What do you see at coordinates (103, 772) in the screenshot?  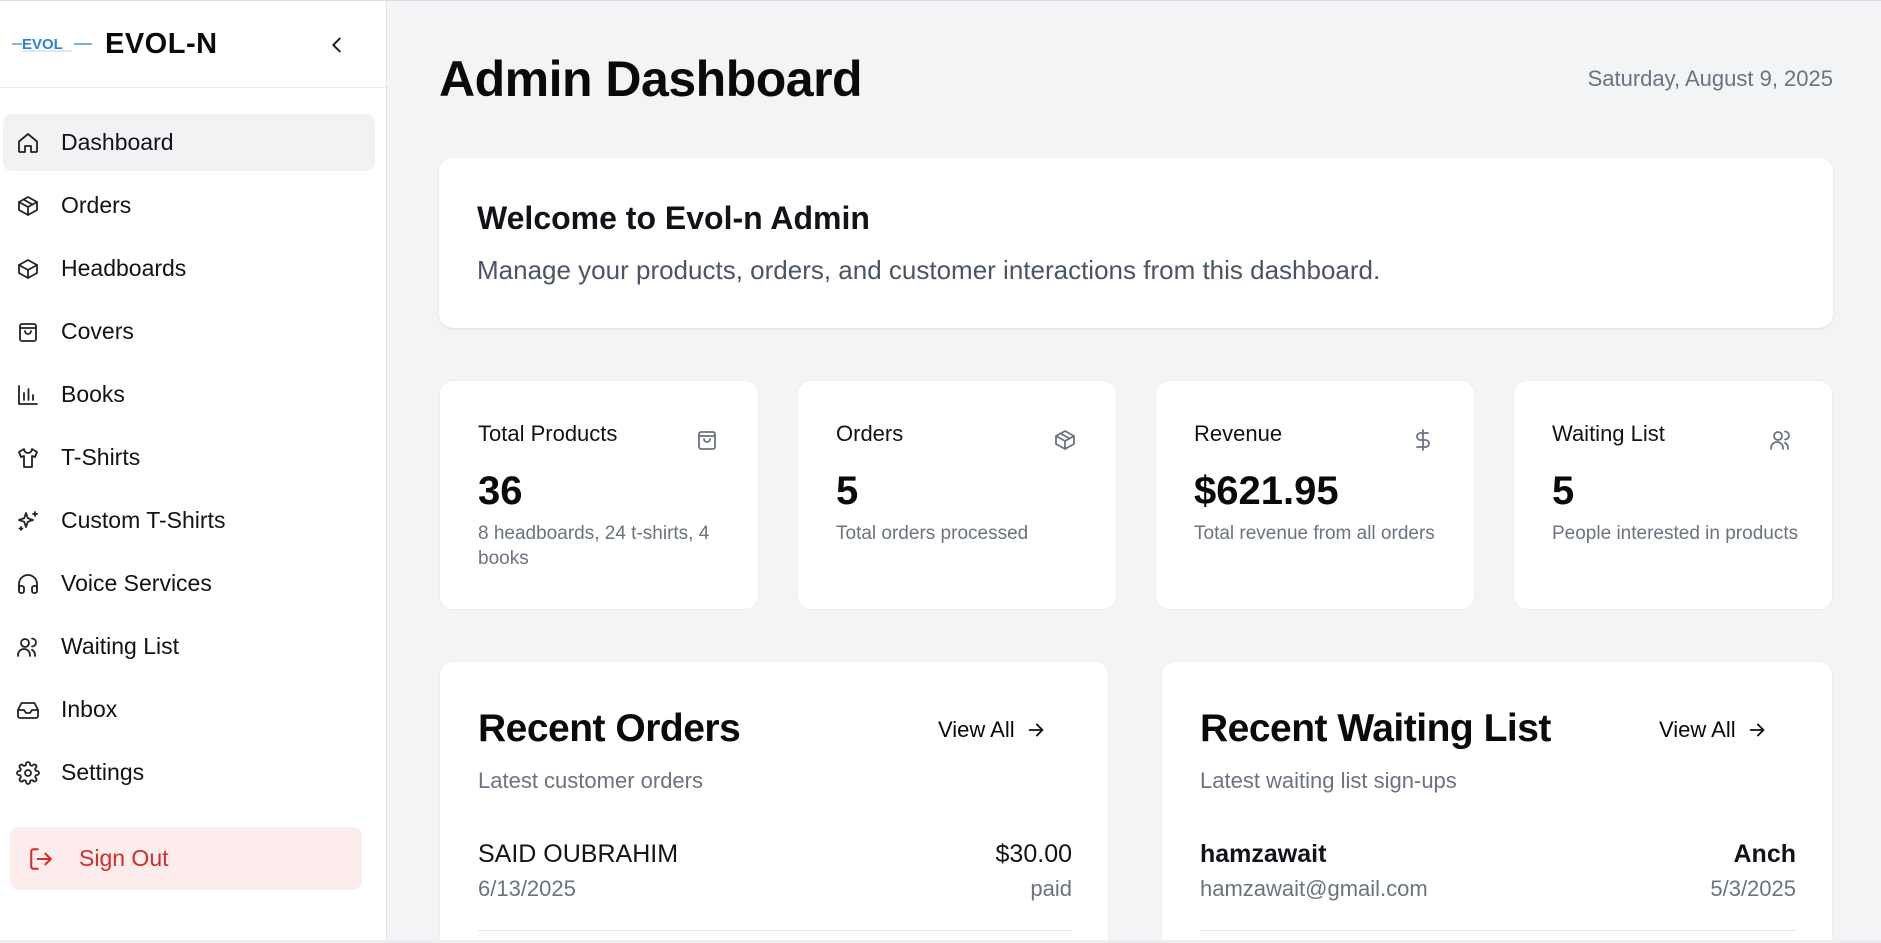 I see `sidebar-item-label: Settings` at bounding box center [103, 772].